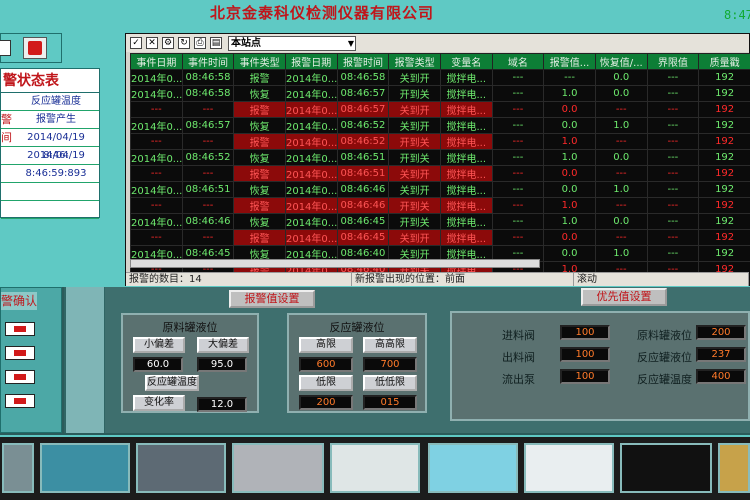  What do you see at coordinates (159, 345) in the screenshot?
I see `small-dev-label: 小偏差` at bounding box center [159, 345].